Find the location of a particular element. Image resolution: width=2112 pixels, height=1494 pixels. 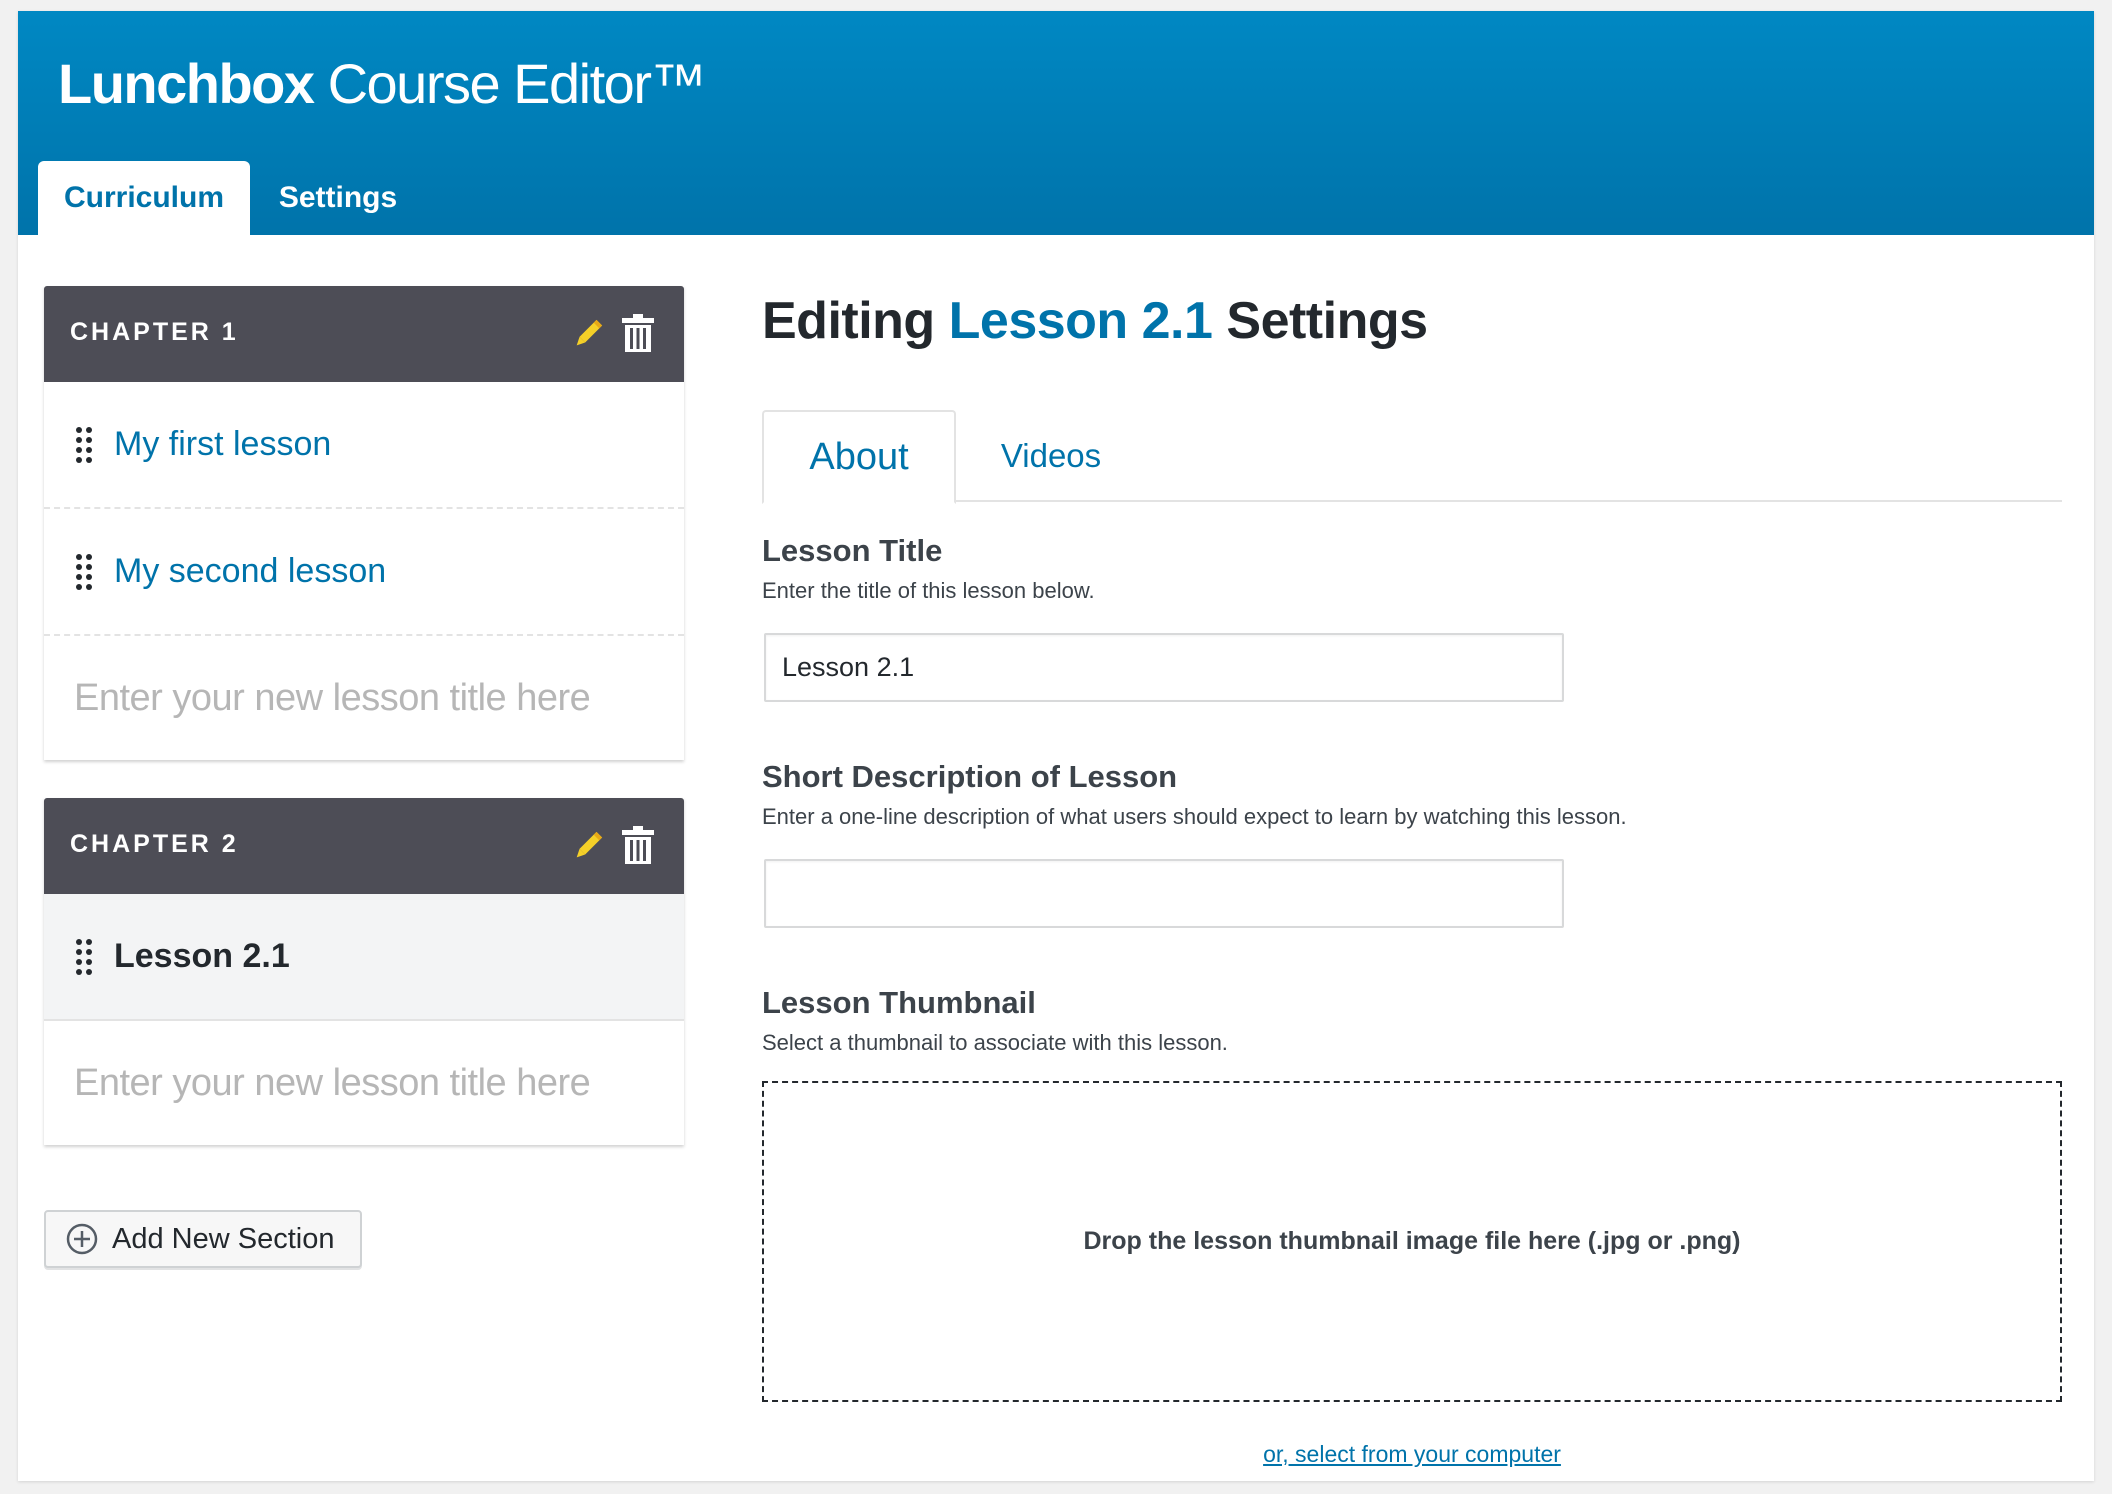

title-prefix: Editing is located at coordinates (848, 321).